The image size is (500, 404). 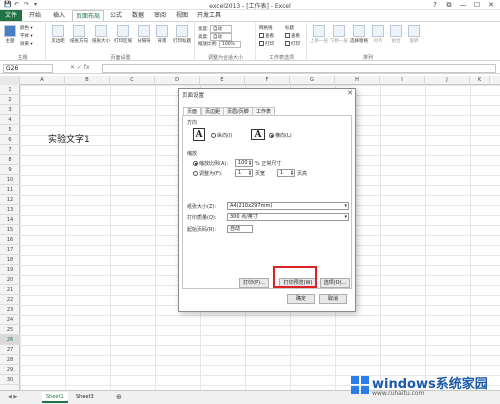 What do you see at coordinates (280, 135) in the screenshot?
I see `landscape-radio: 横向(L)` at bounding box center [280, 135].